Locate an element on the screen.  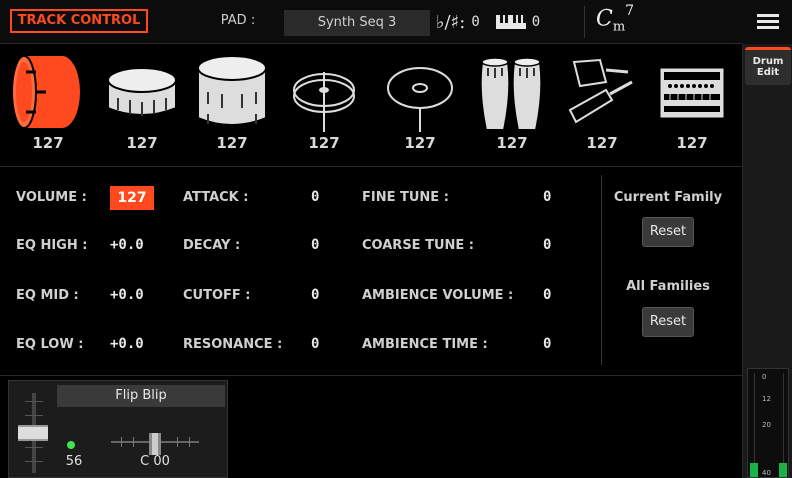
drum-family-shaker: 127 is located at coordinates (602, 104).